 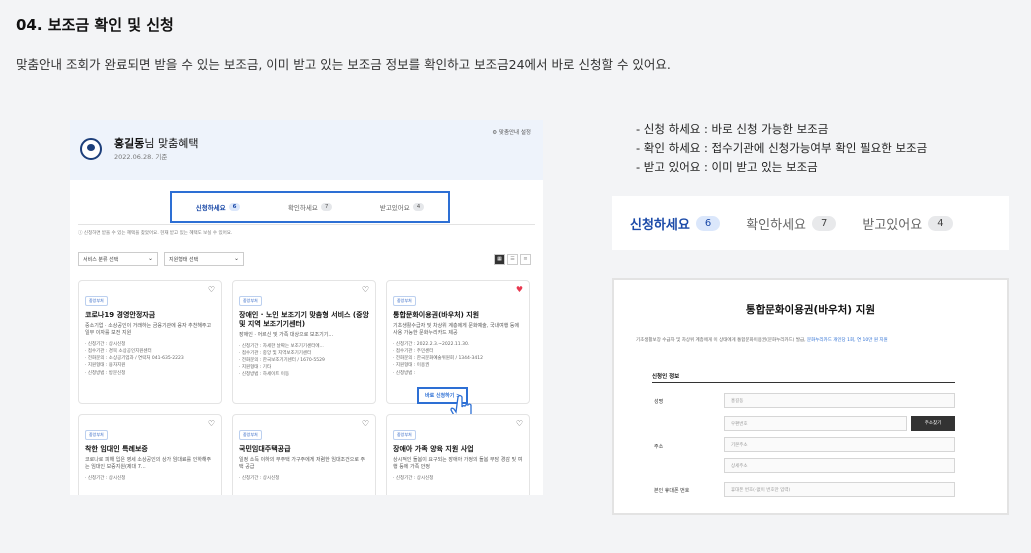 I want to click on tab-check: 확인하세요 7, so click(x=791, y=223).